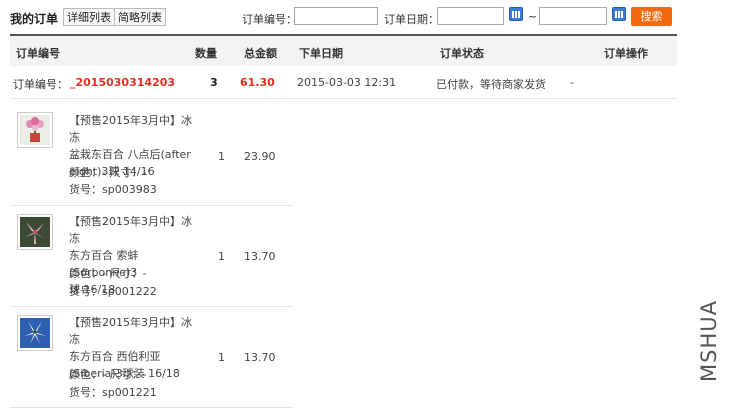  What do you see at coordinates (40, 84) in the screenshot?
I see `order-no-row-label: 订单编号：` at bounding box center [40, 84].